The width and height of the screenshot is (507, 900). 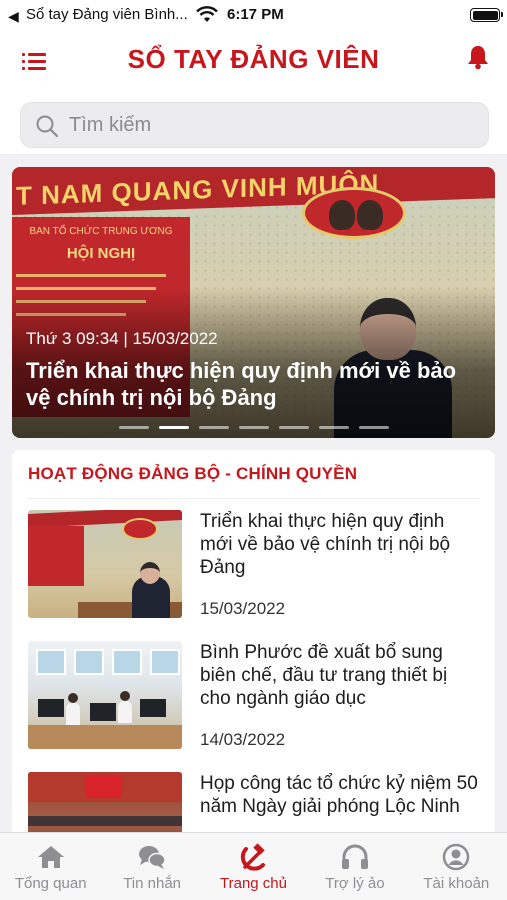 I want to click on search-icon, so click(x=47, y=126).